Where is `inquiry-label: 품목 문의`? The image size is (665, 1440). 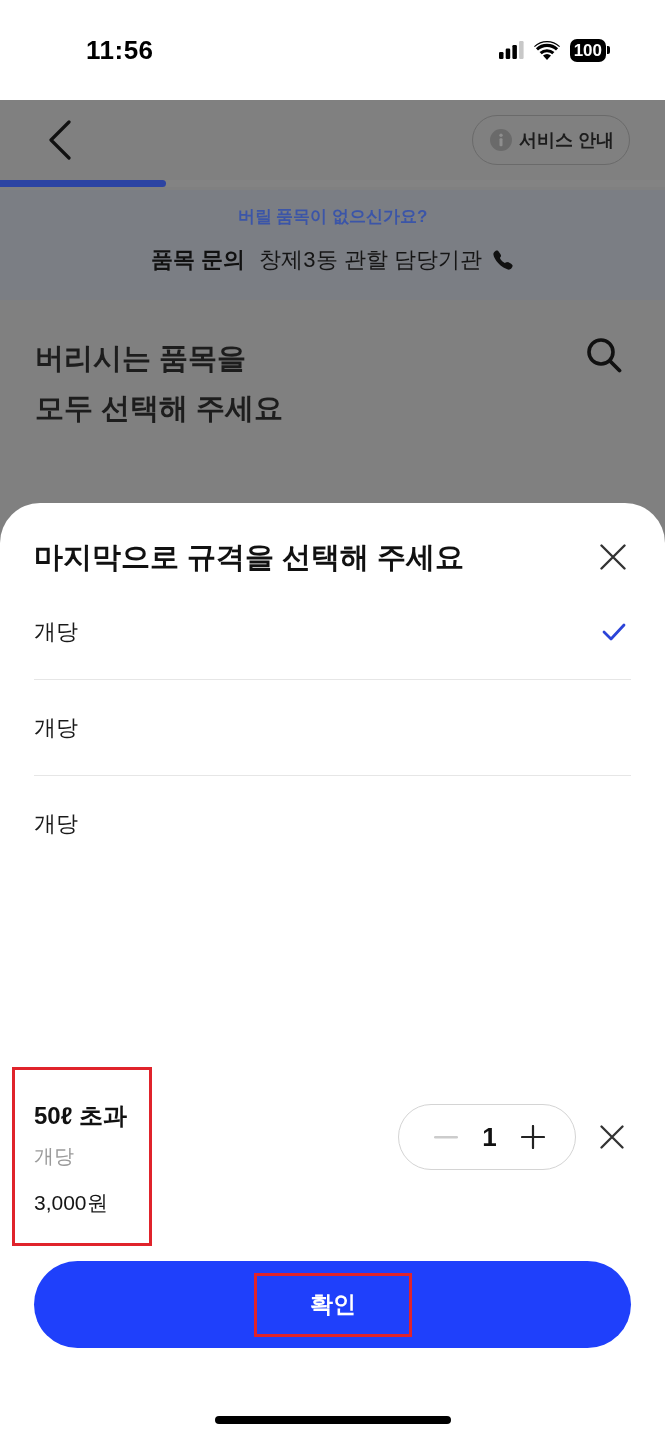 inquiry-label: 품목 문의 is located at coordinates (198, 260).